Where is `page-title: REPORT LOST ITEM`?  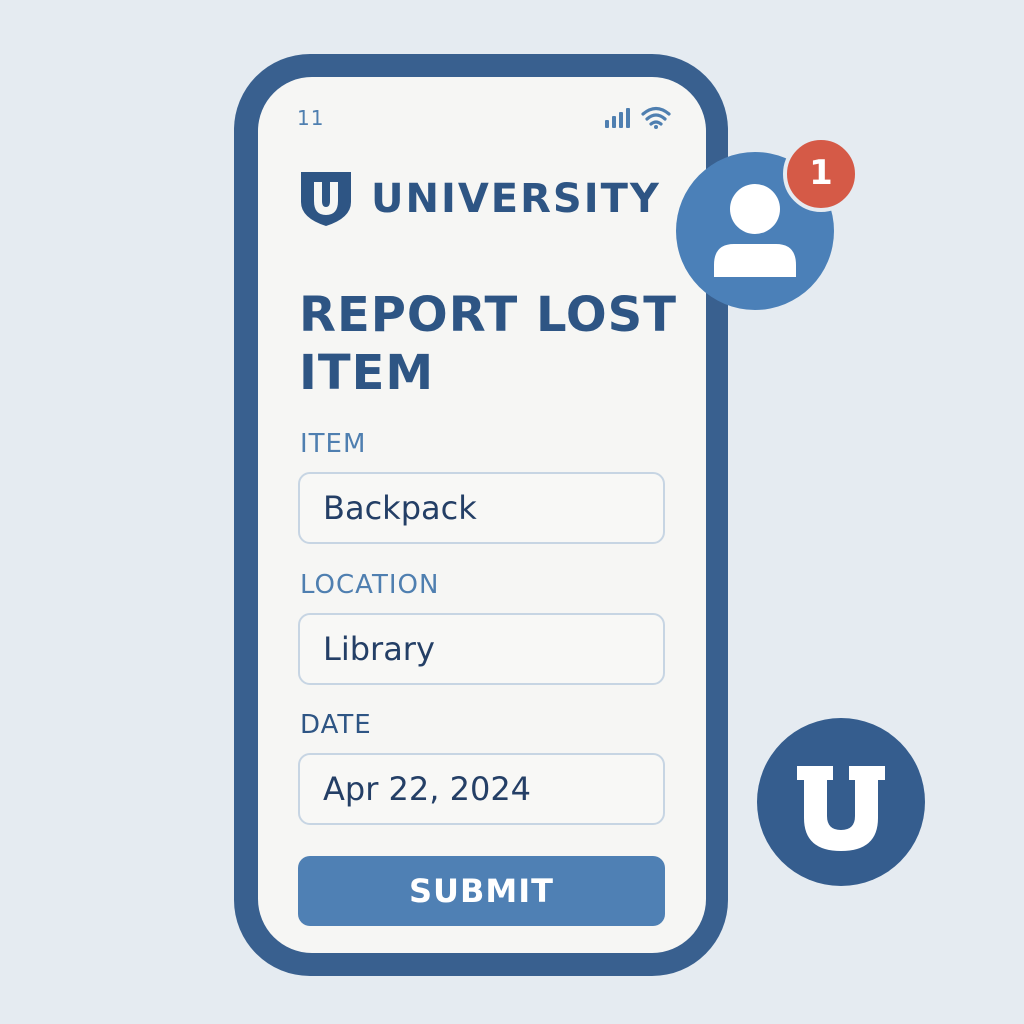
page-title: REPORT LOST ITEM is located at coordinates (488, 344).